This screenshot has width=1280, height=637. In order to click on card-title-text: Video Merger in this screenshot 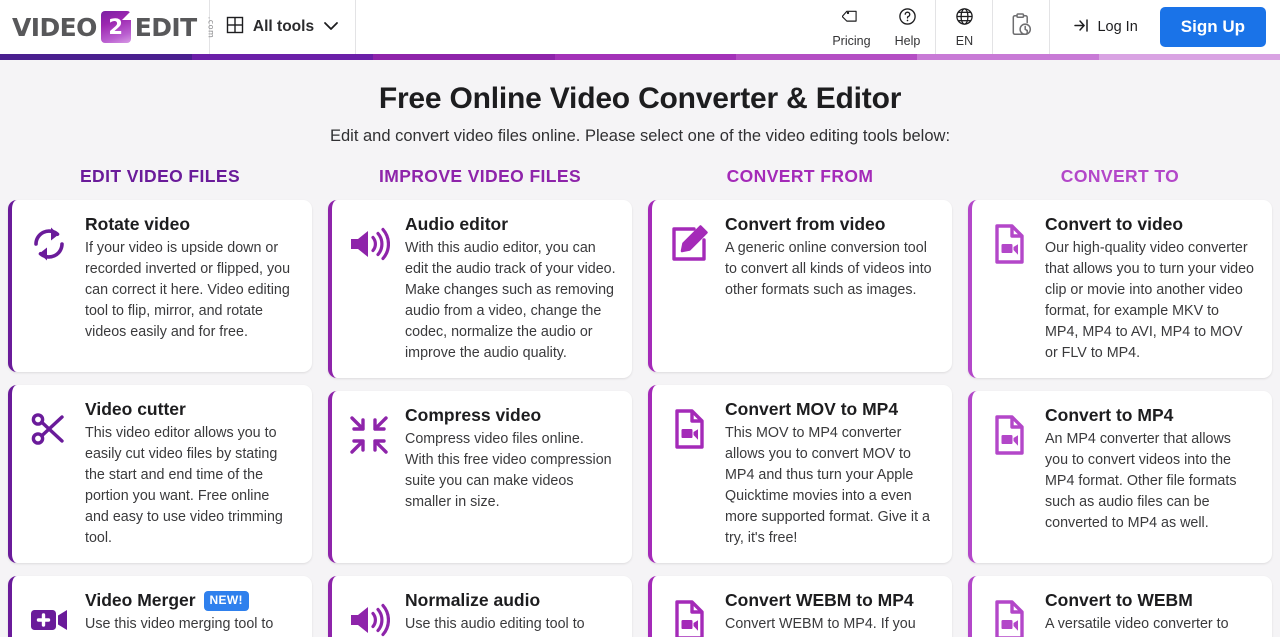, I will do `click(140, 599)`.